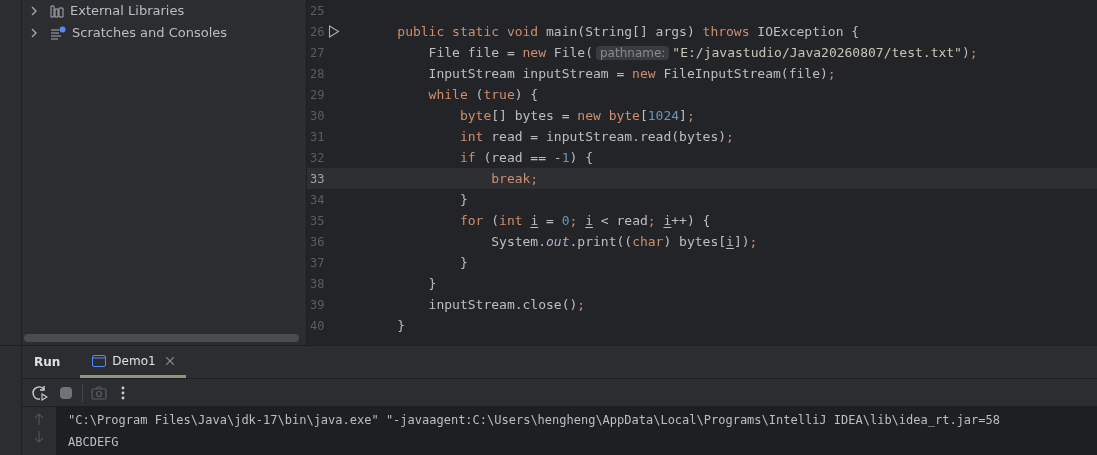 The height and width of the screenshot is (455, 1097). Describe the element at coordinates (317, 200) in the screenshot. I see `line-number: 34` at that location.